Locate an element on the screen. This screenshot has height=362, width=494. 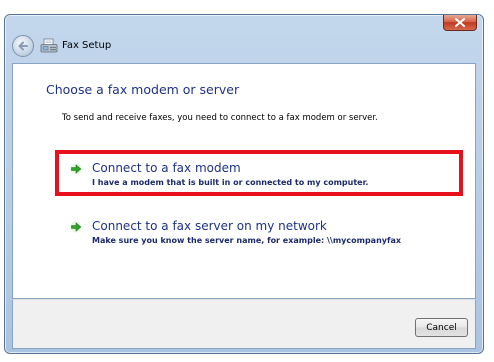
cancel-button: Cancel is located at coordinates (441, 327).